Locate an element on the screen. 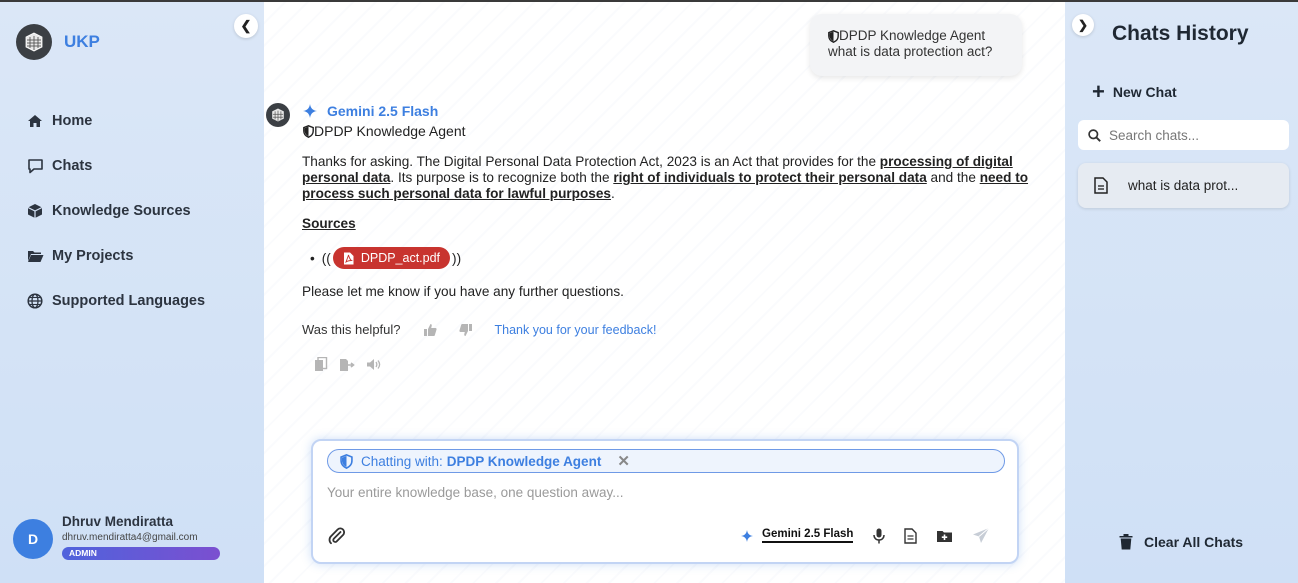 The image size is (1298, 583). globe-icon is located at coordinates (35, 301).